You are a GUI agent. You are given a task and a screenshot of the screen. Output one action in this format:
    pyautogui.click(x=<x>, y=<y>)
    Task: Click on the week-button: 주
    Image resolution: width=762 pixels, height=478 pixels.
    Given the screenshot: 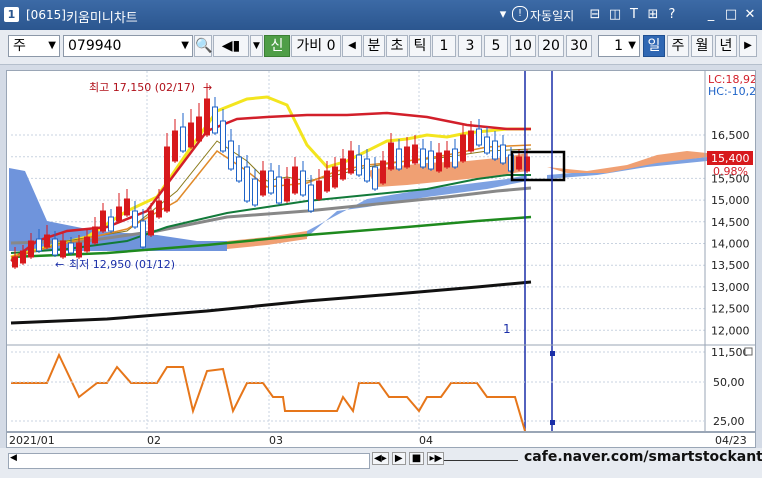 What is the action you would take?
    pyautogui.click(x=678, y=46)
    